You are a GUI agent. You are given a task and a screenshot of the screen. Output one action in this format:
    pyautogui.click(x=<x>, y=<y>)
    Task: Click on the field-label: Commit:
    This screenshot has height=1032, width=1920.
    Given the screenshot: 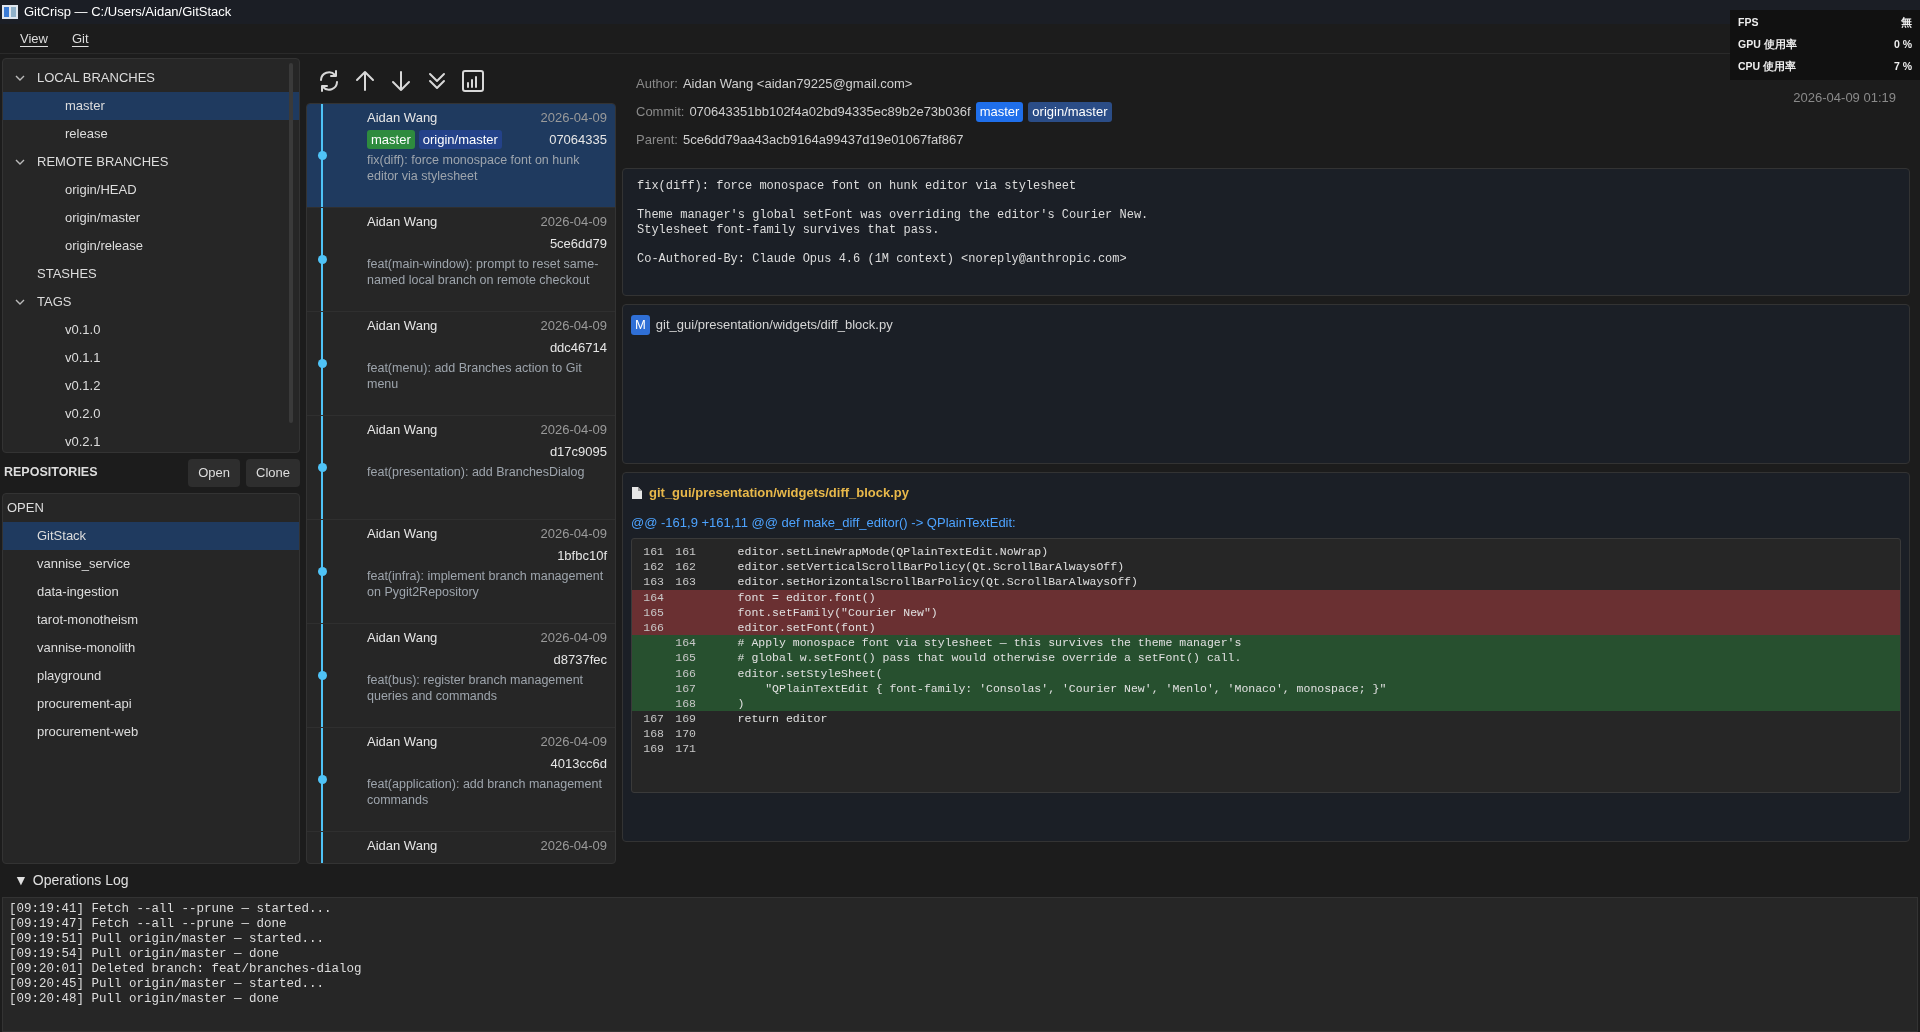 What is the action you would take?
    pyautogui.click(x=660, y=112)
    